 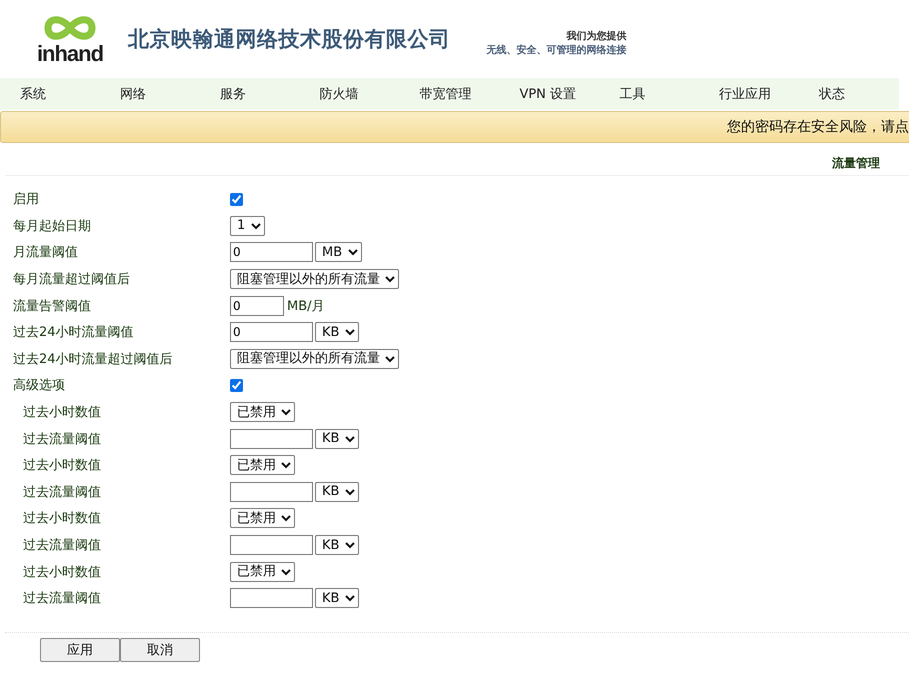 What do you see at coordinates (93, 359) in the screenshot?
I see `field-label: 过去24小时流量超过阈值后` at bounding box center [93, 359].